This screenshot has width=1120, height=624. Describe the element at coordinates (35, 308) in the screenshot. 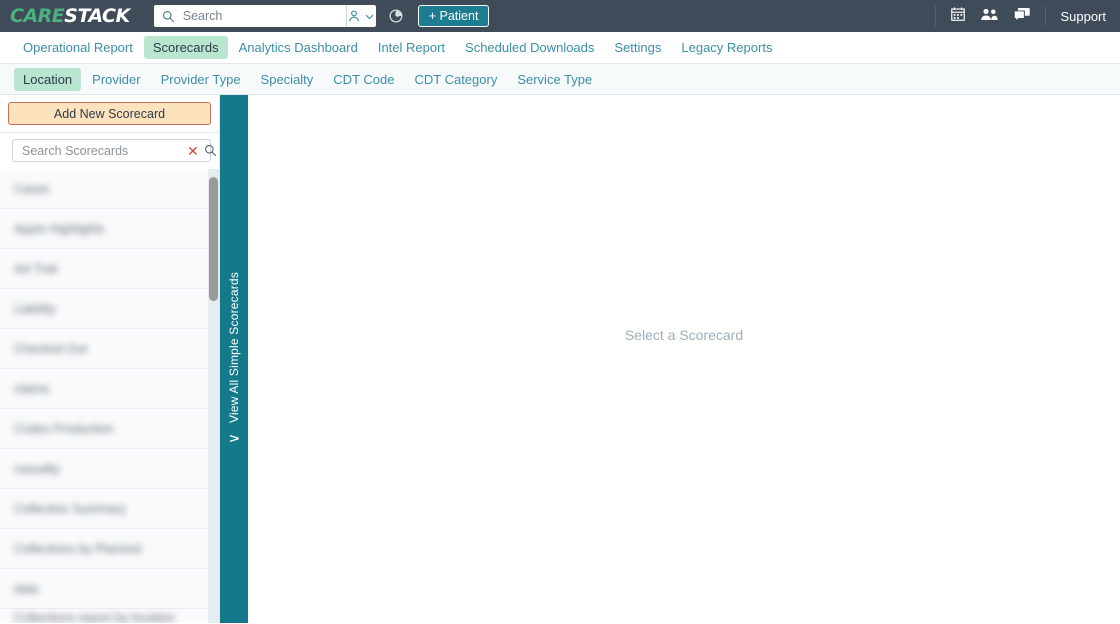

I see `scorecard-name: Liability` at that location.